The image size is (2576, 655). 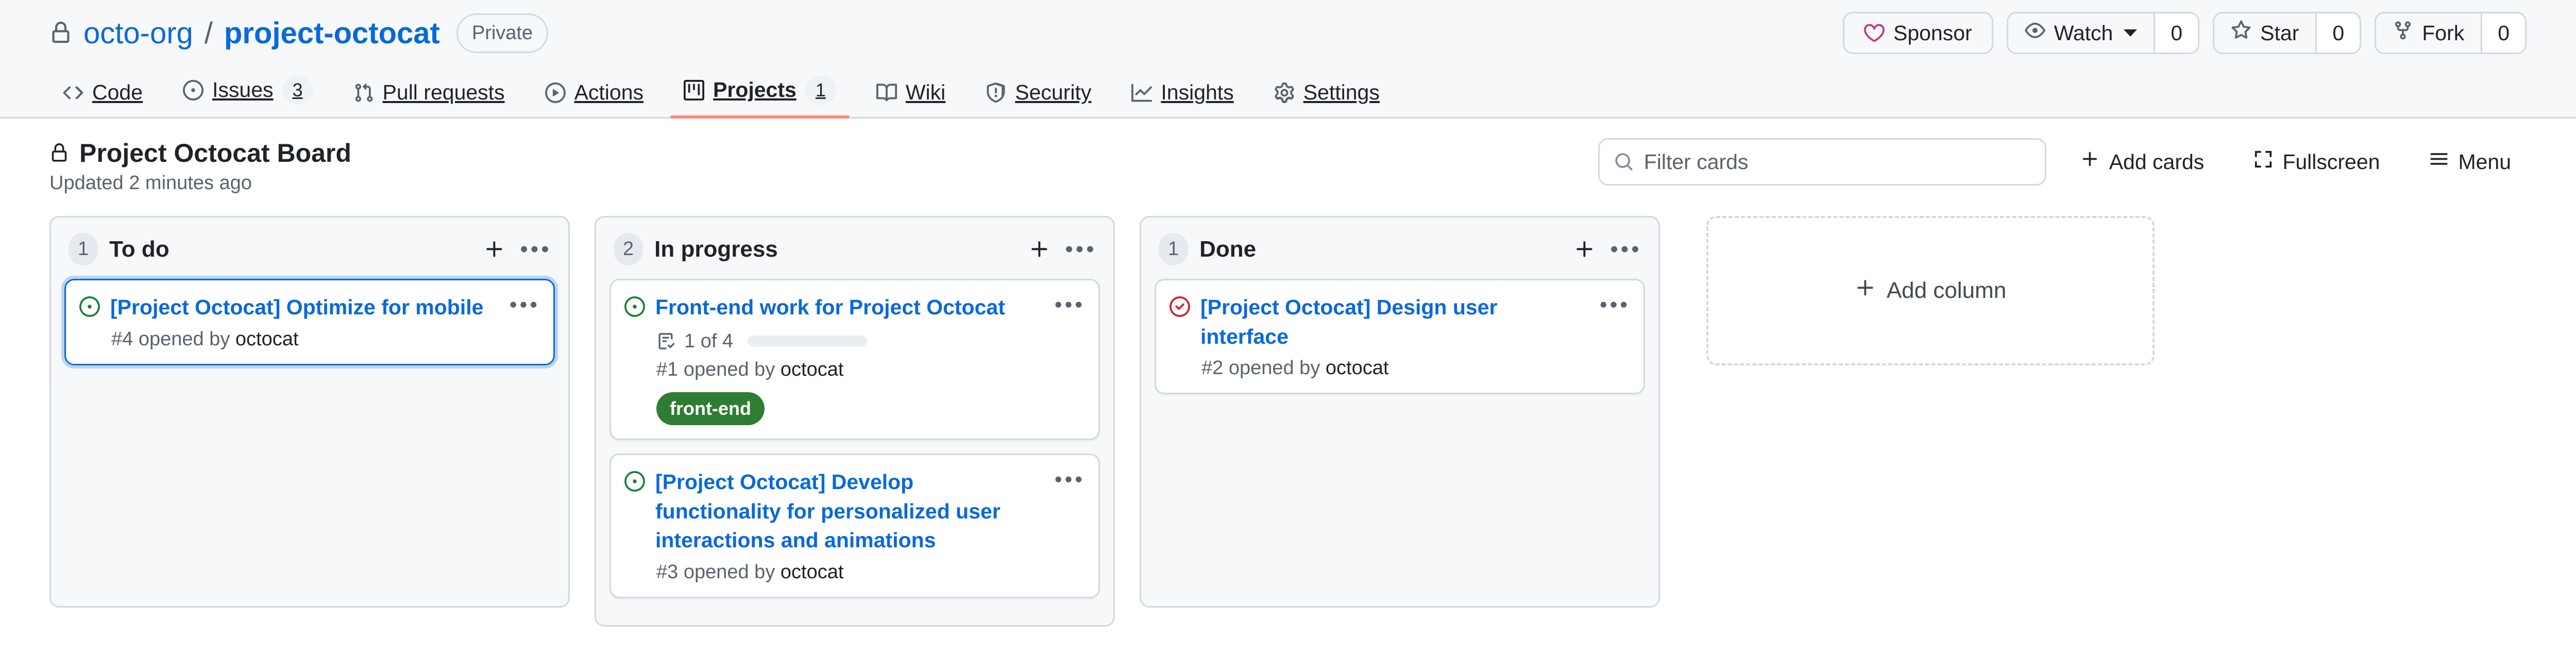 What do you see at coordinates (2176, 33) in the screenshot?
I see `watch-count: 0` at bounding box center [2176, 33].